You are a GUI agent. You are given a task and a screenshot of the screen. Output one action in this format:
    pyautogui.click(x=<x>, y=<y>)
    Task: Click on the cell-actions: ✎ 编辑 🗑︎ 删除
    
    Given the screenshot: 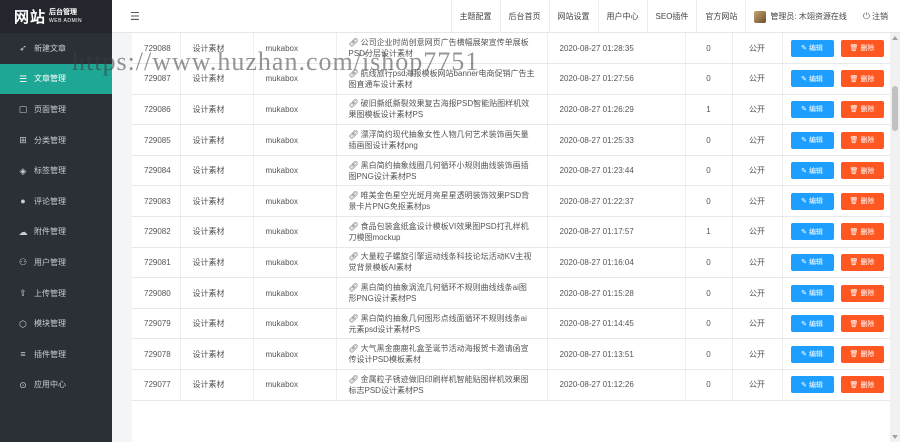 What is the action you would take?
    pyautogui.click(x=837, y=354)
    